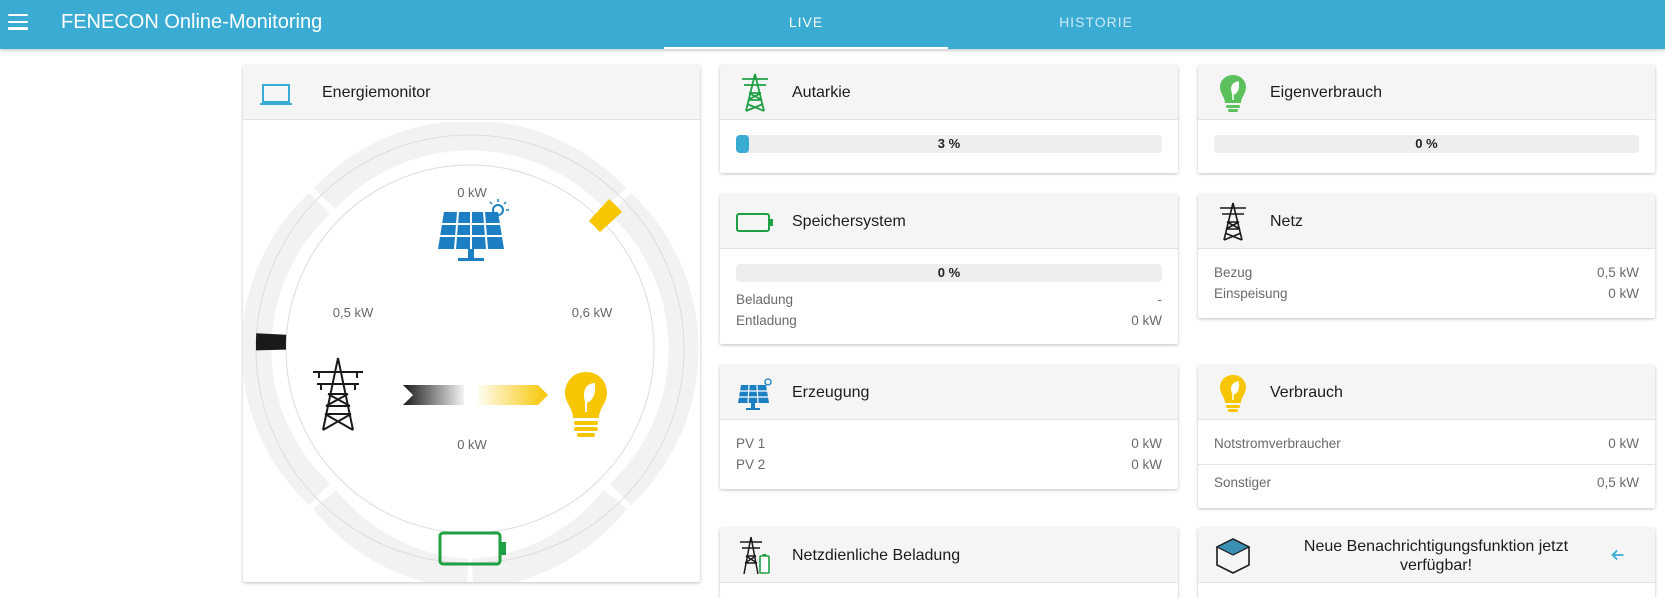  Describe the element at coordinates (949, 446) in the screenshot. I see `pv1-row: PV 1 0 kW` at that location.